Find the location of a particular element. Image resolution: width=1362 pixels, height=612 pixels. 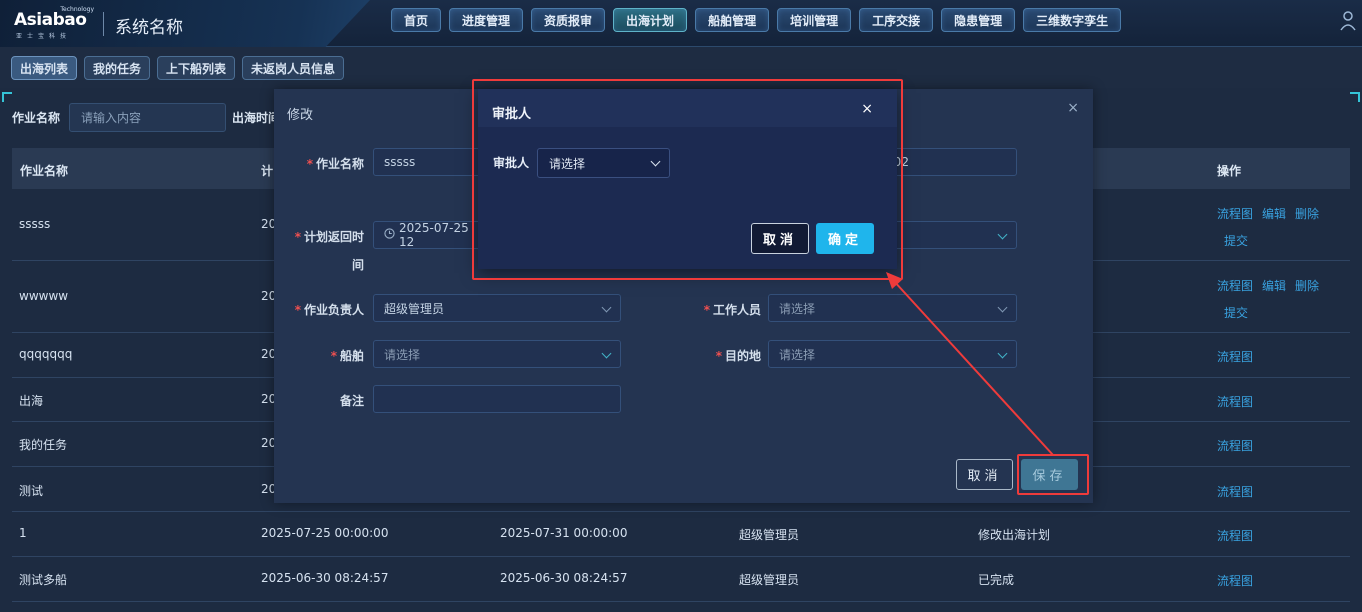

search-time-label: 出海时间 is located at coordinates (253, 118).